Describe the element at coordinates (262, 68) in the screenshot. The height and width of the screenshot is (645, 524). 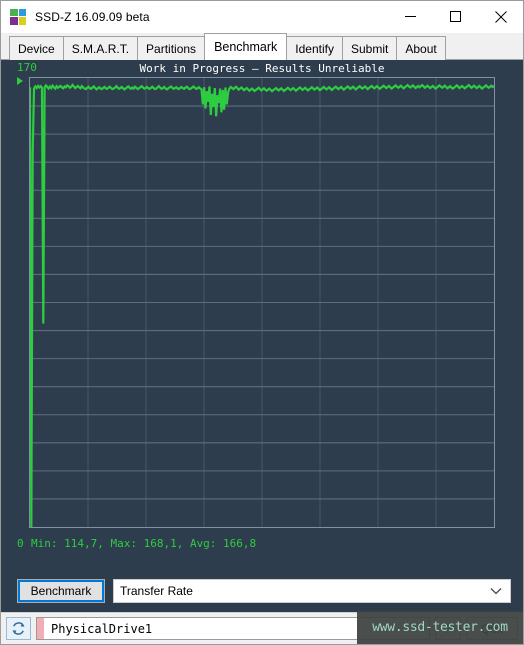
I see `chart-warning-title: Work in Progress – Results Unreliable` at that location.